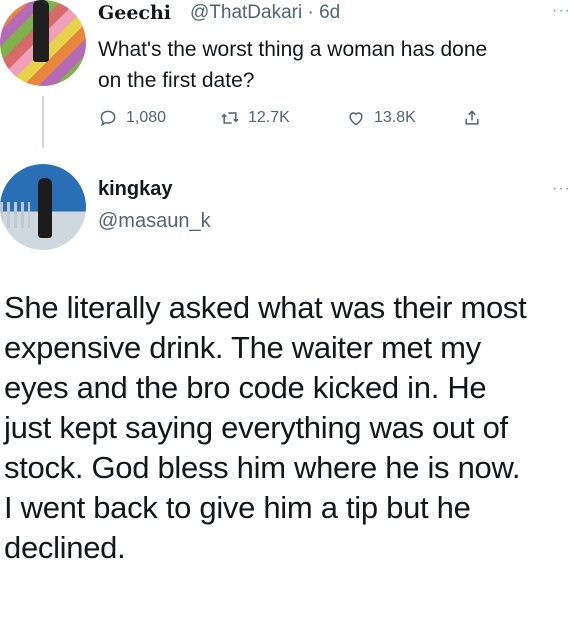 The height and width of the screenshot is (621, 572). Describe the element at coordinates (237, 507) in the screenshot. I see `reply-text-line: I went back to give him a tip but he` at that location.